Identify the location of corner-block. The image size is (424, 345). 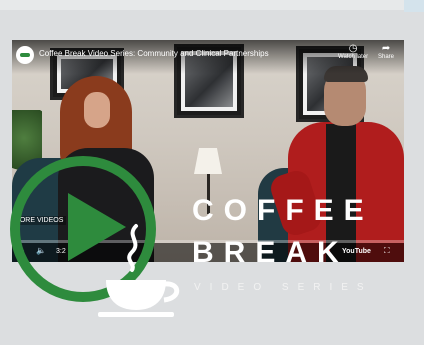
(414, 6).